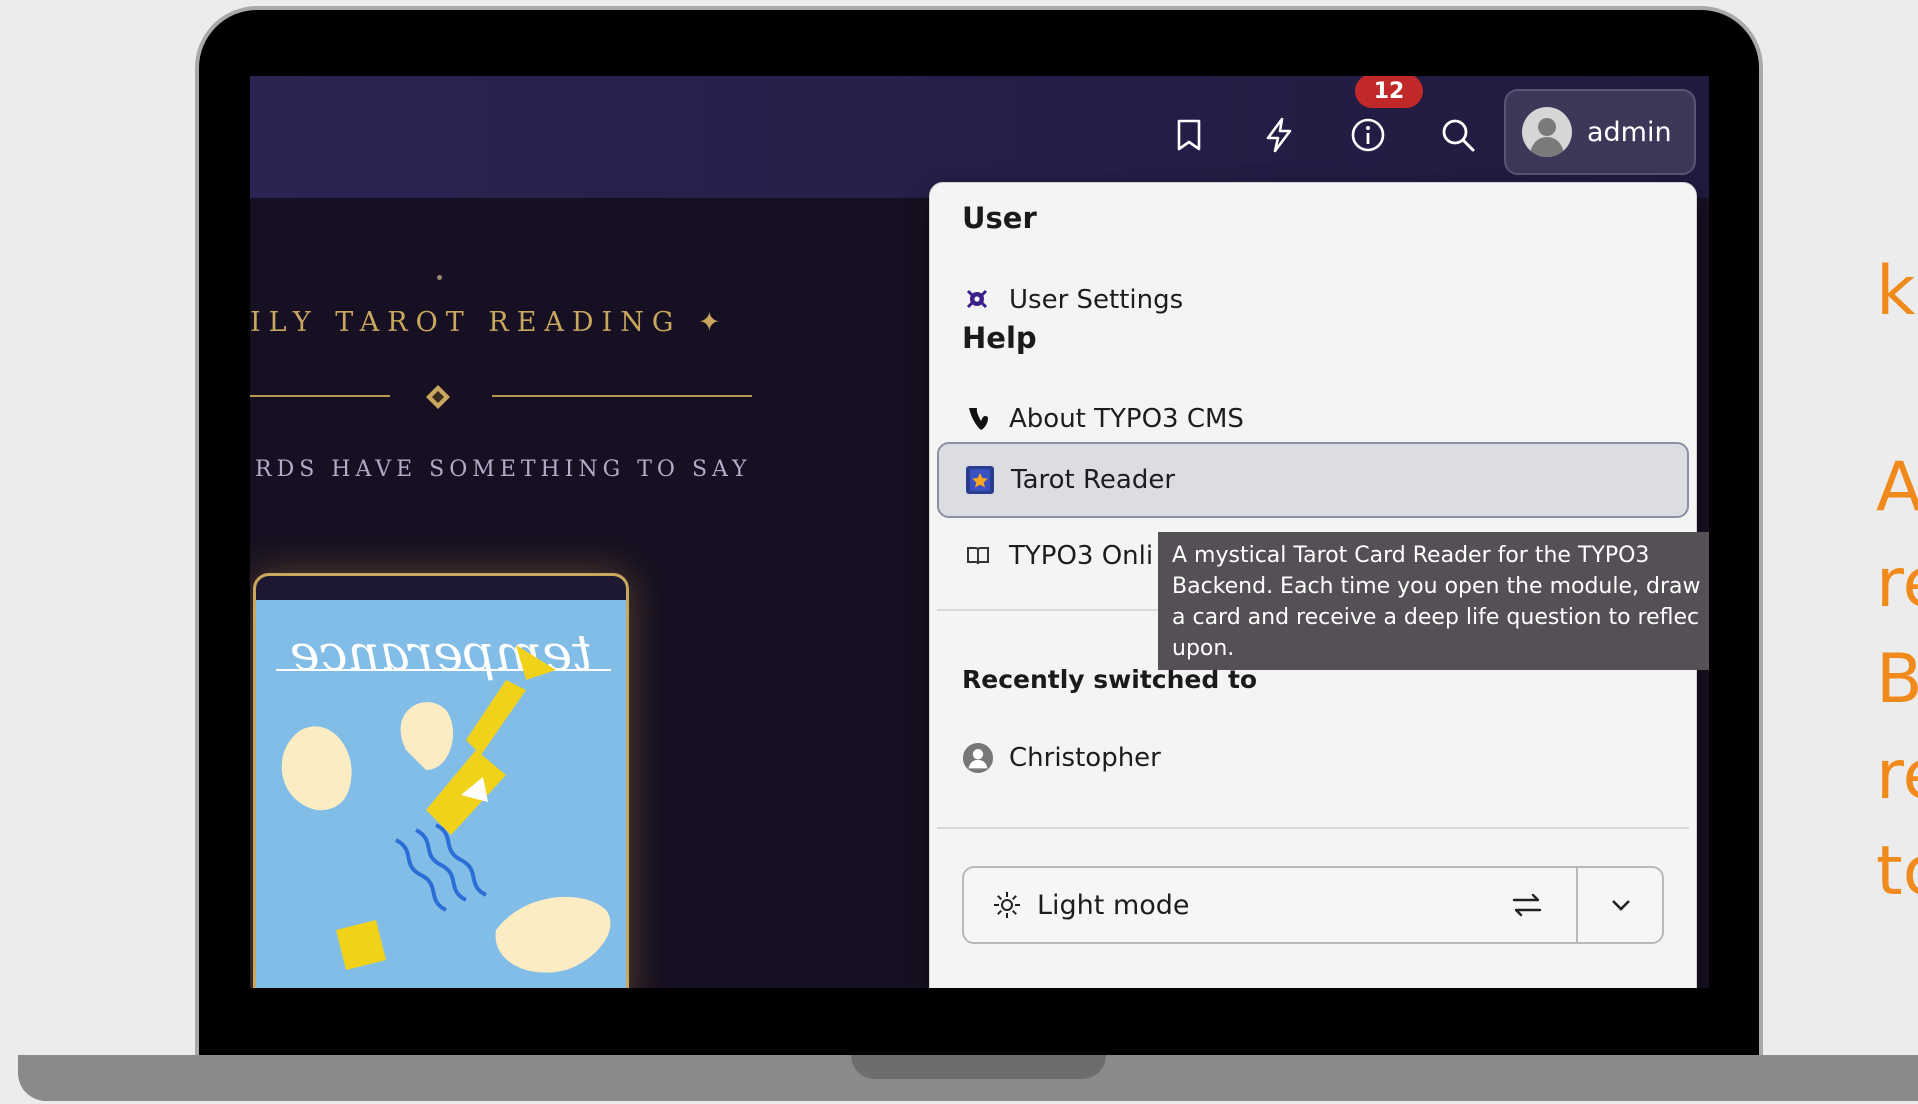 The width and height of the screenshot is (1918, 1104). Describe the element at coordinates (622, 396) in the screenshot. I see `divider-right` at that location.